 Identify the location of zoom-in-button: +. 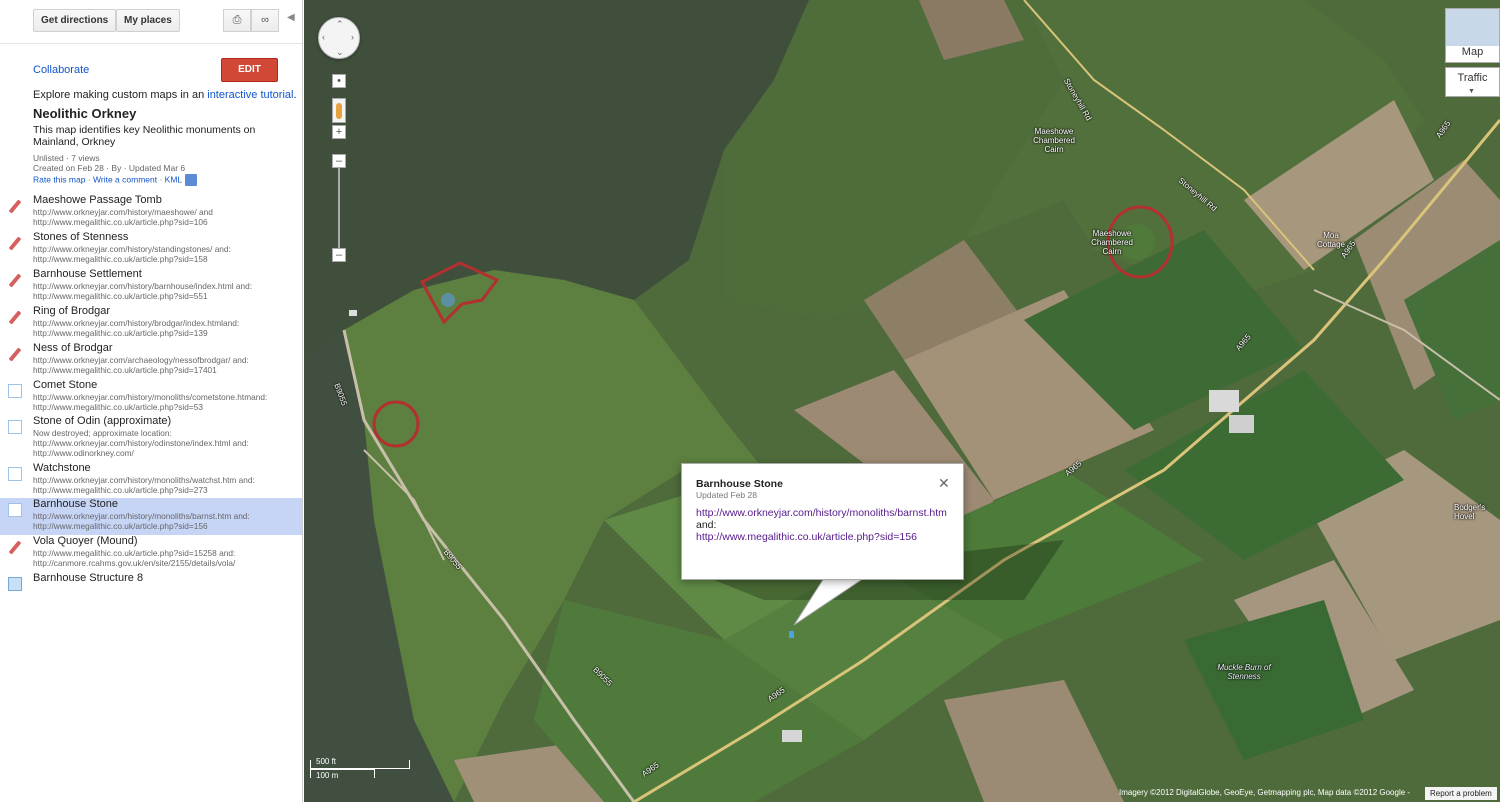
(339, 132).